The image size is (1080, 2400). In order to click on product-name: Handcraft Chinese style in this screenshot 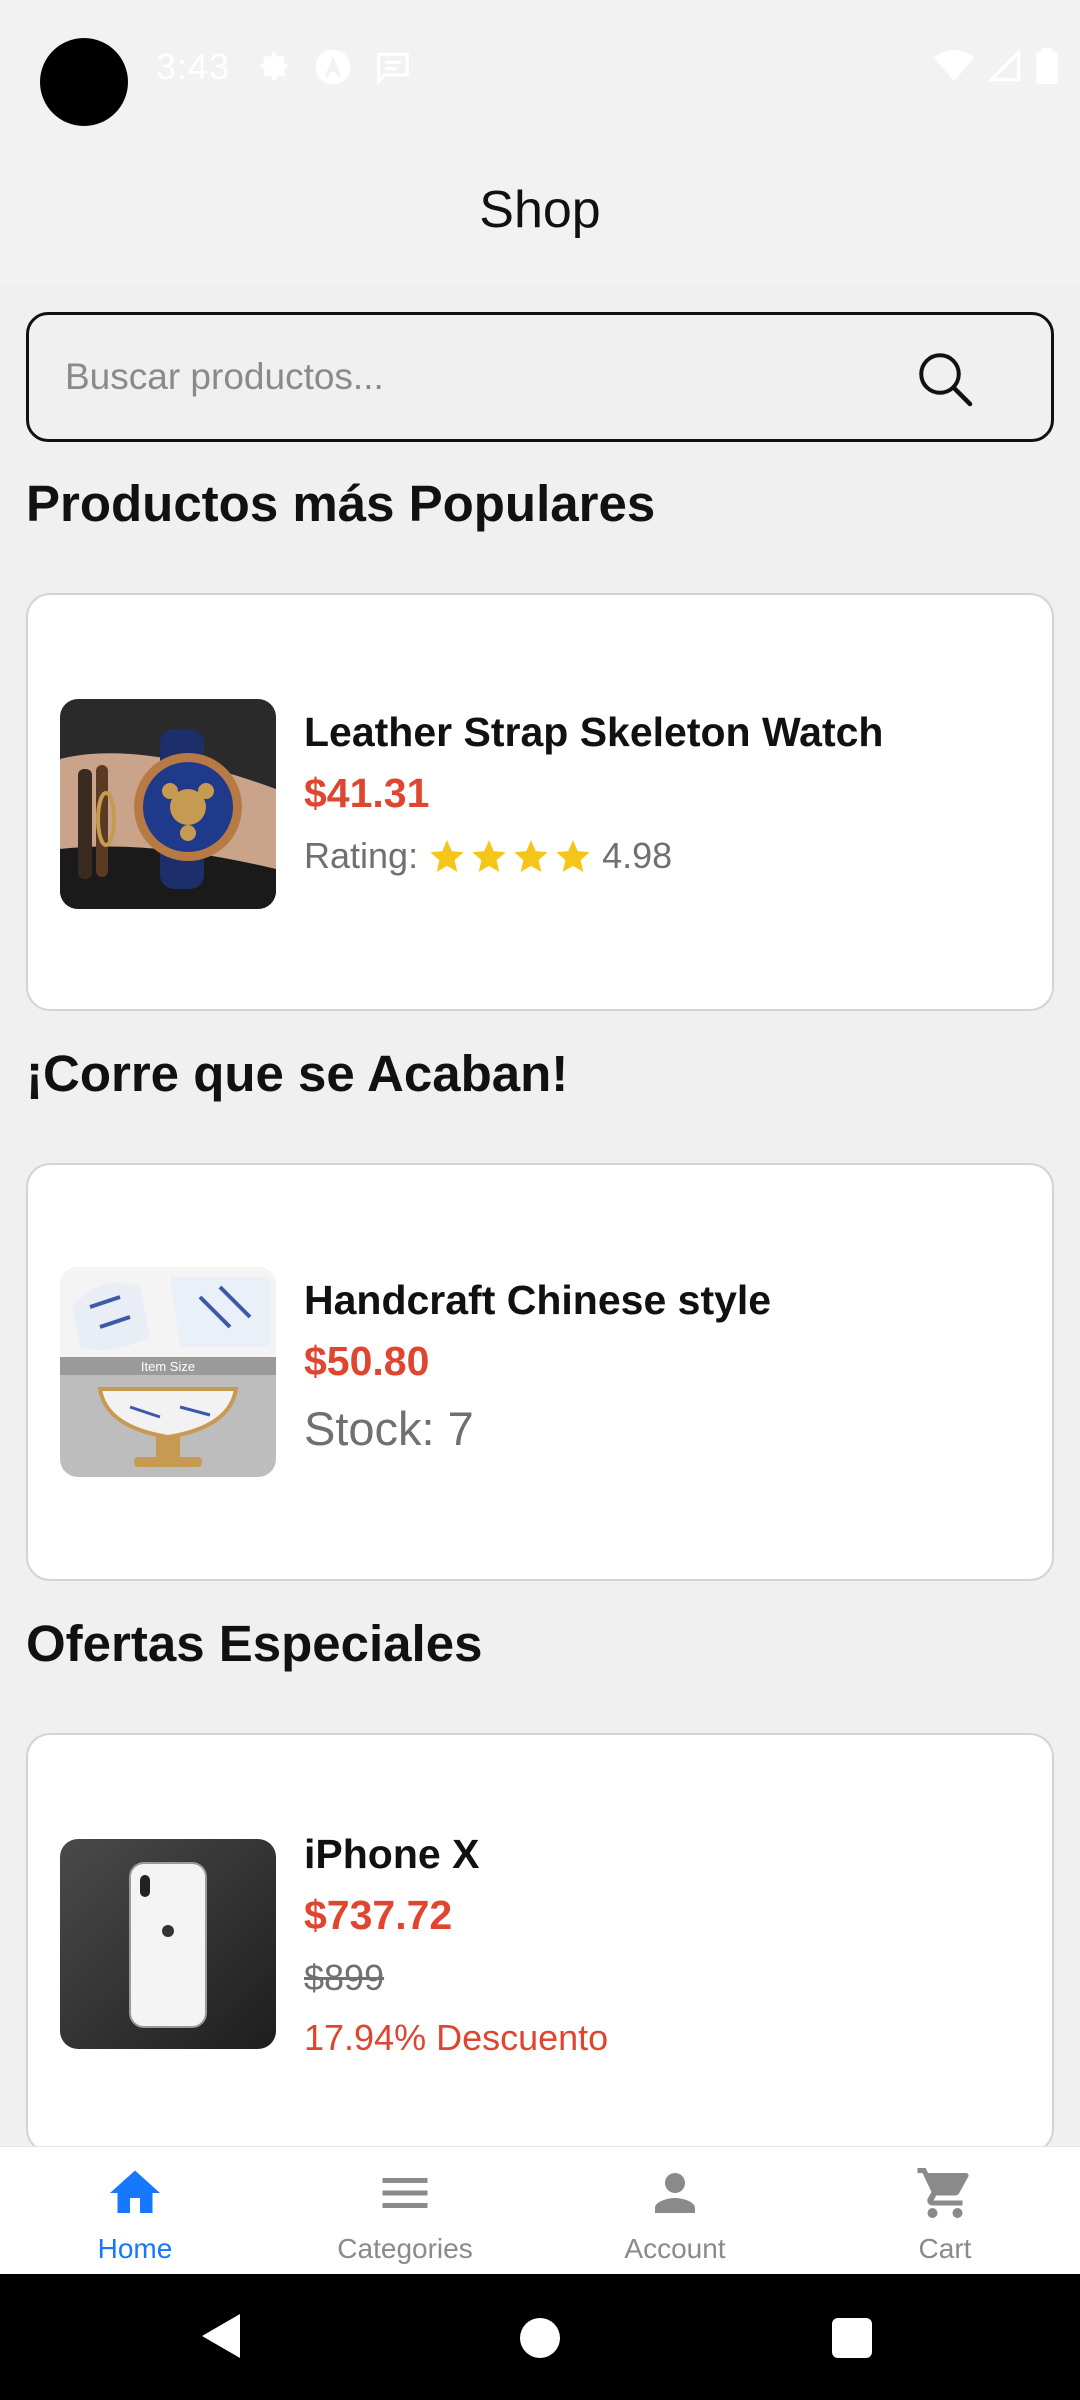, I will do `click(537, 1300)`.